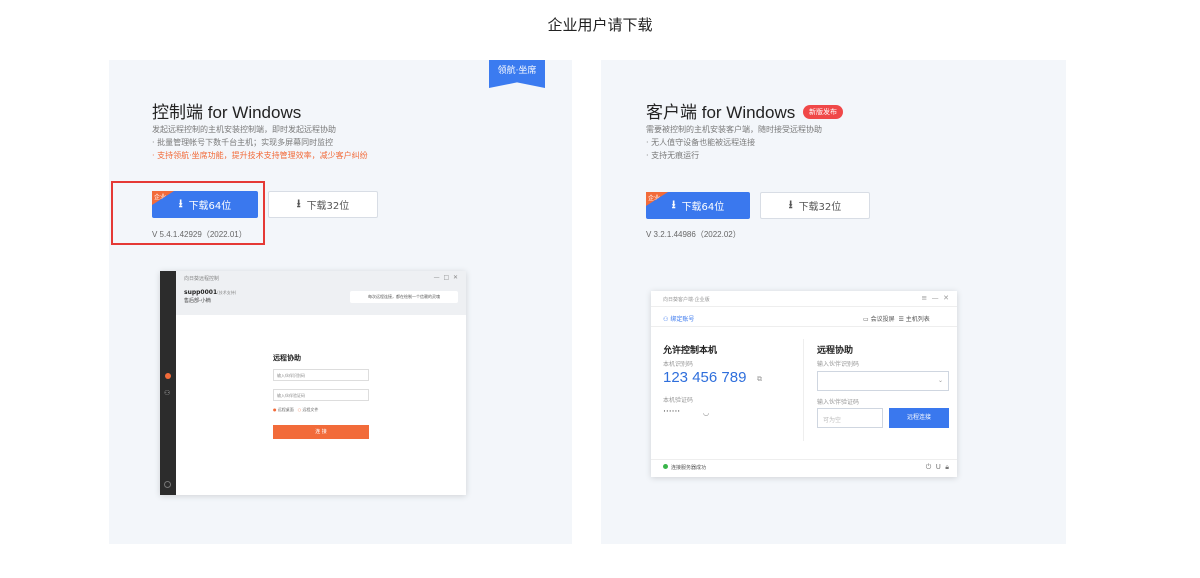 The width and height of the screenshot is (1200, 578). What do you see at coordinates (671, 113) in the screenshot?
I see `client-title-zh: 客户端` at bounding box center [671, 113].